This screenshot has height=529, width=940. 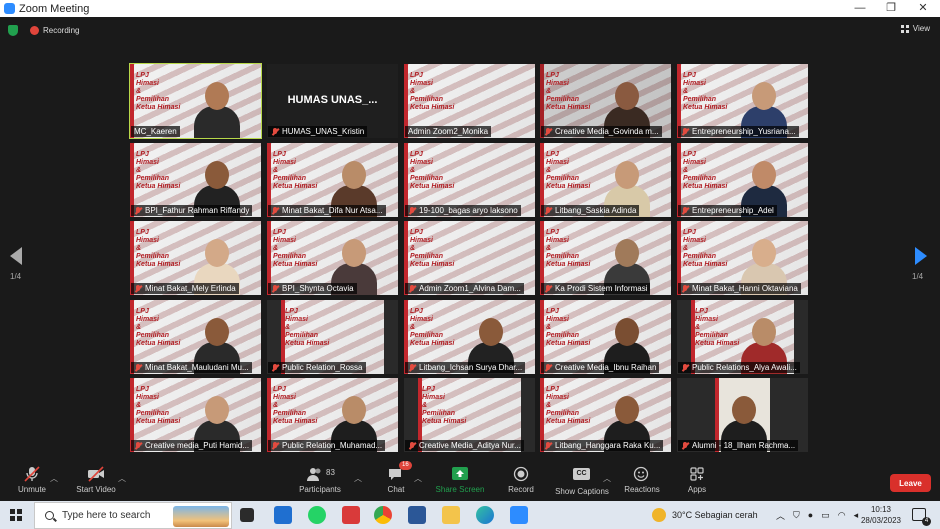 I want to click on zoom-app-icon, so click(x=519, y=515).